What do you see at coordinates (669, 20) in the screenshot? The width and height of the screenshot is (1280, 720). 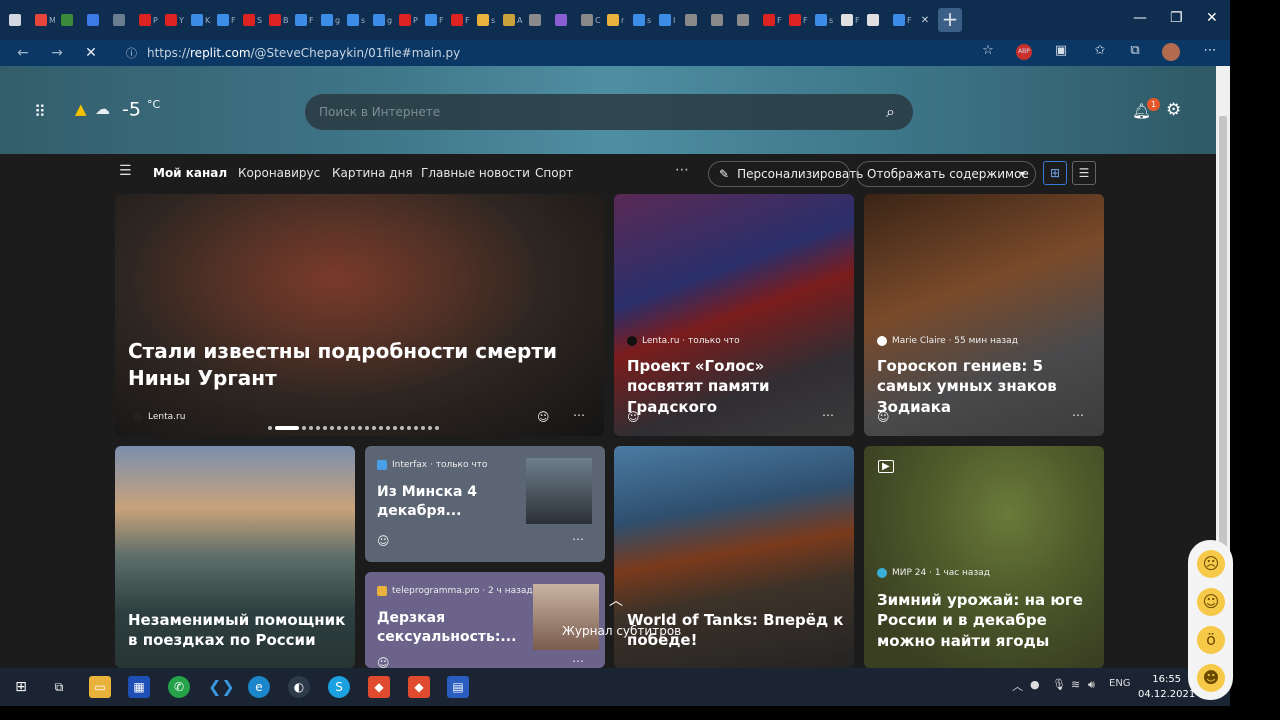 I see `browser-tab: I` at bounding box center [669, 20].